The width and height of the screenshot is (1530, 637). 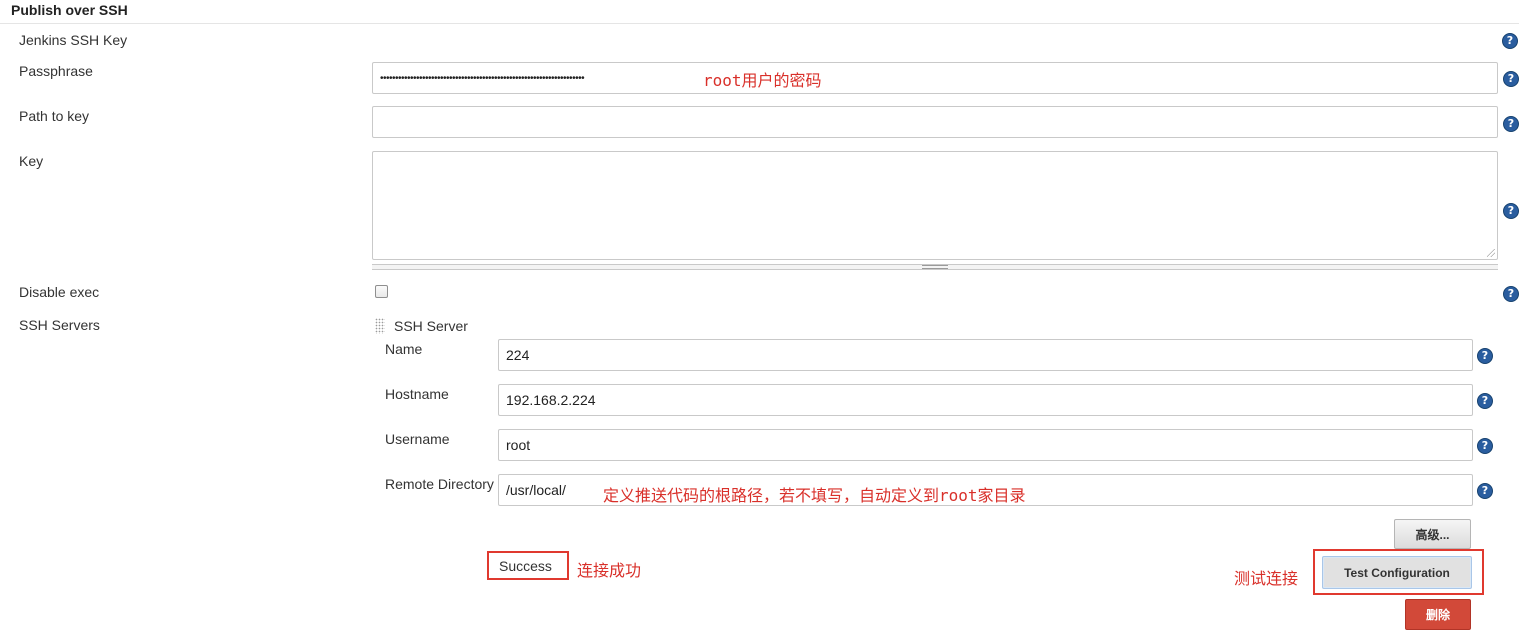 I want to click on jenkins-ssh-key-label: Jenkins SSH Key, so click(x=73, y=40).